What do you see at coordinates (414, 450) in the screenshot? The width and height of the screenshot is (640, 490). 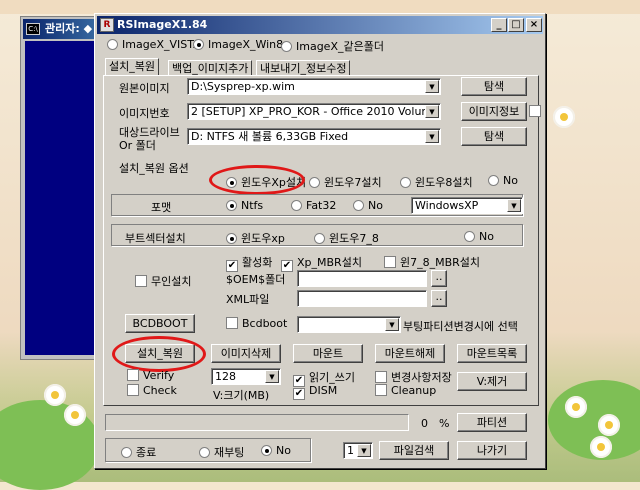 I see `file-search-button: 파일검색` at bounding box center [414, 450].